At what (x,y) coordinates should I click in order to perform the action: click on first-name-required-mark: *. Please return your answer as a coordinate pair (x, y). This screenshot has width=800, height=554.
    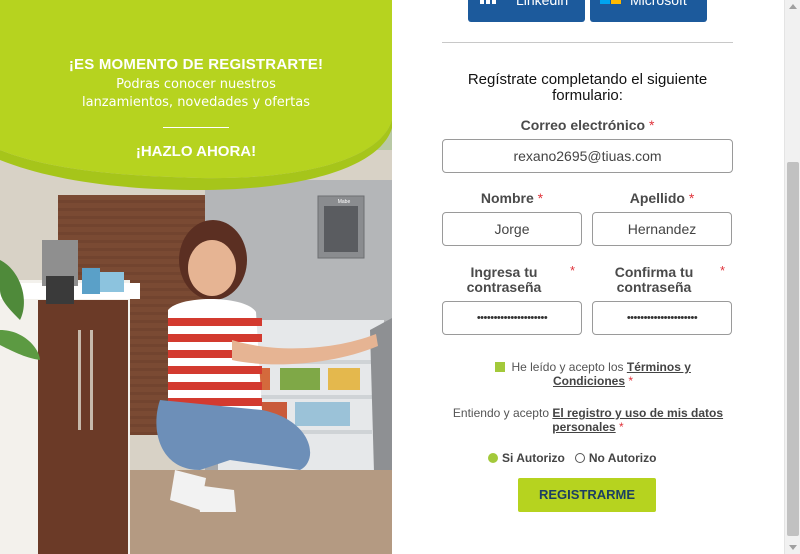
    Looking at the image, I should click on (540, 198).